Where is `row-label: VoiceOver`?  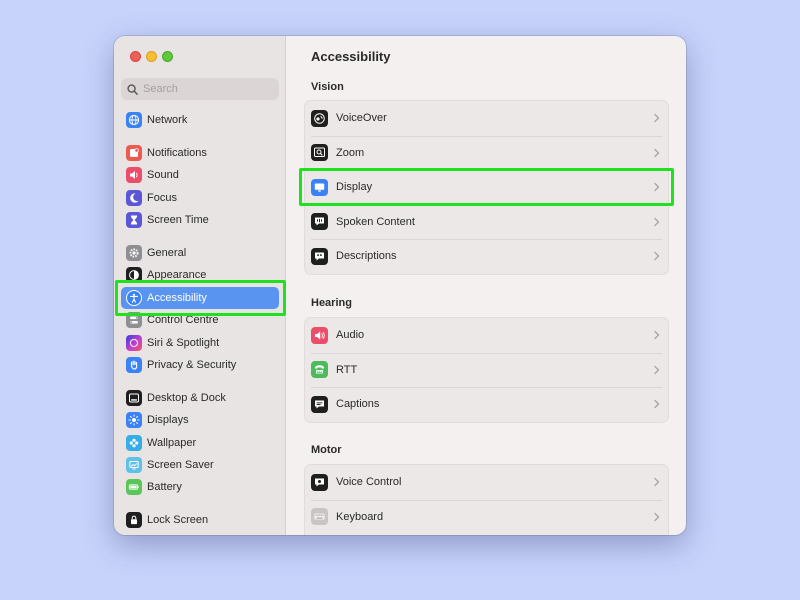
row-label: VoiceOver is located at coordinates (361, 118).